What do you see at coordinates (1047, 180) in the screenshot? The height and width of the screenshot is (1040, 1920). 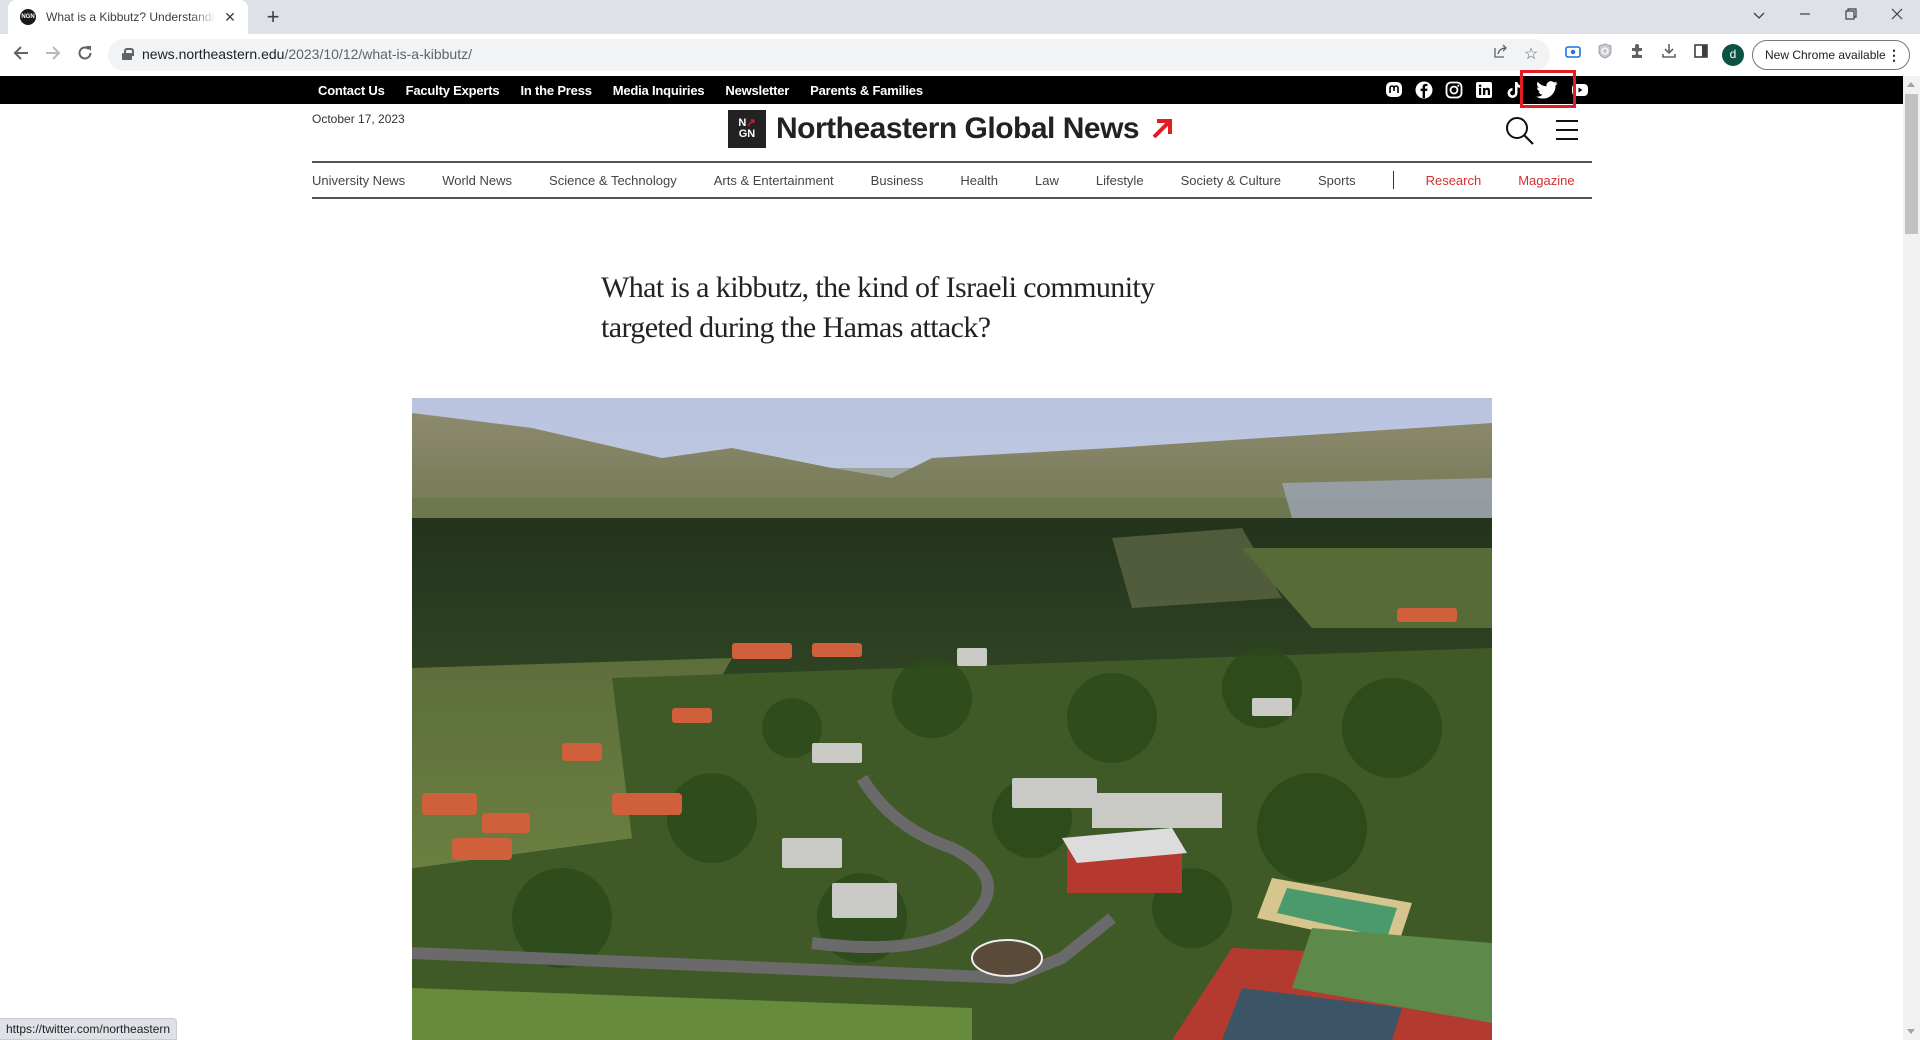 I see `nav-law: Law` at bounding box center [1047, 180].